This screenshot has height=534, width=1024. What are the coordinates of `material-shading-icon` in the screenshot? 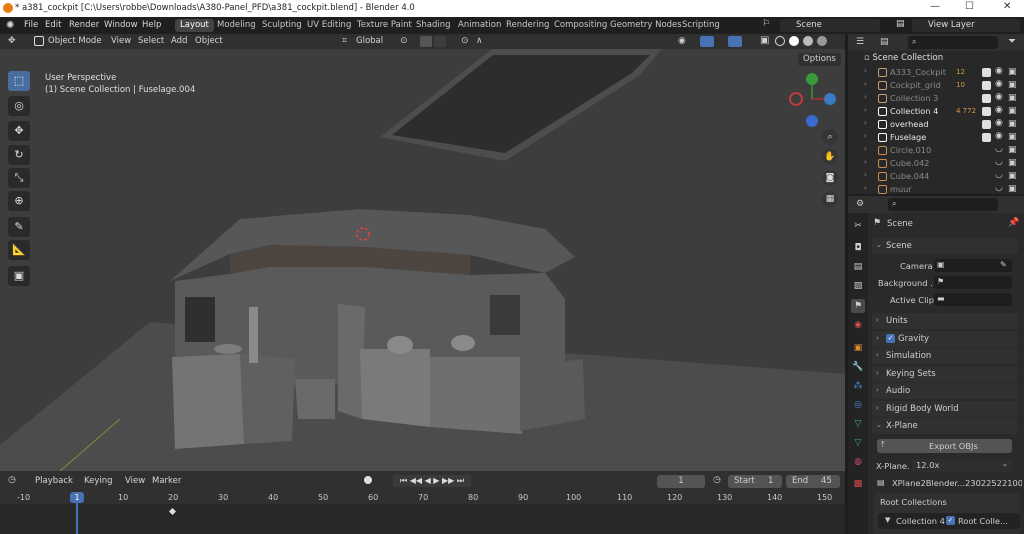 It's located at (808, 41).